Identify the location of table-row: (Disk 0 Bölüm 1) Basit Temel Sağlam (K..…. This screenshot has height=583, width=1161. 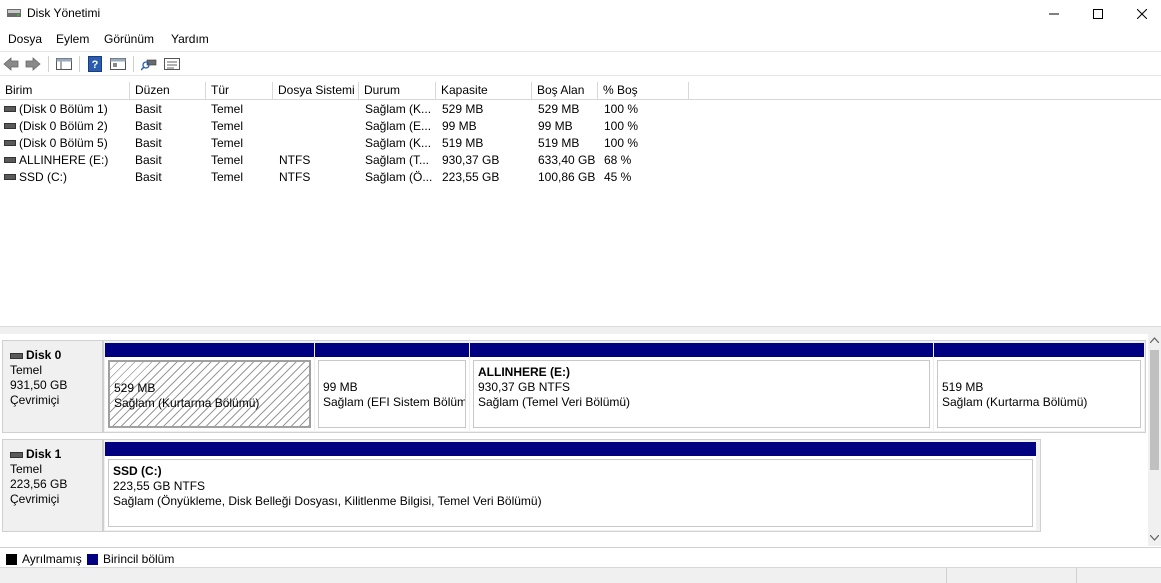
(350, 109).